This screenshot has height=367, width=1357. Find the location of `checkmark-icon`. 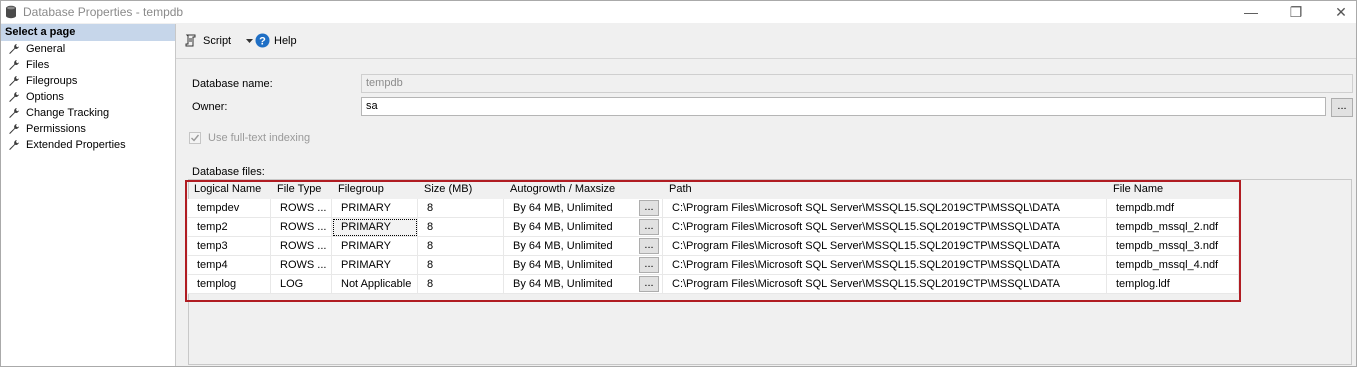

checkmark-icon is located at coordinates (195, 138).